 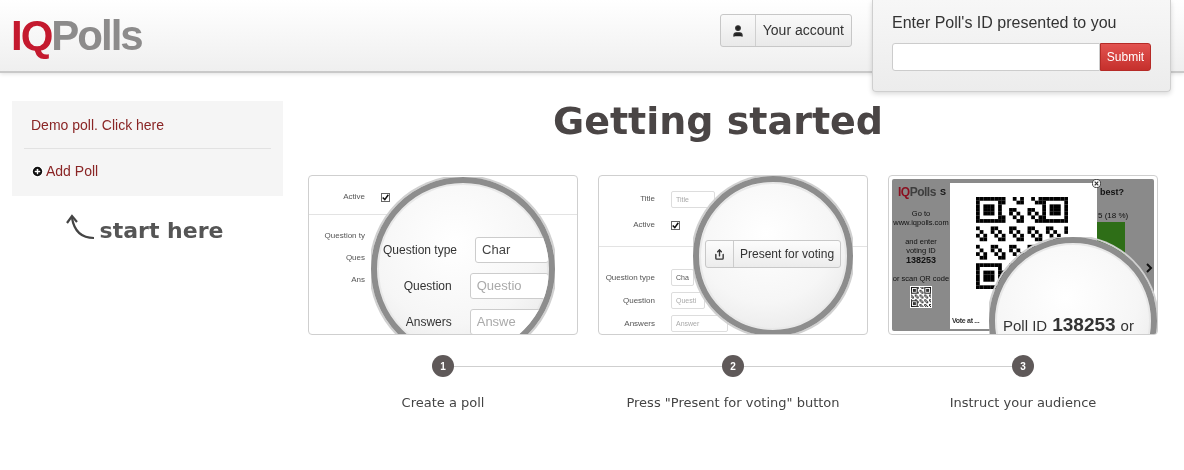 What do you see at coordinates (1112, 192) in the screenshot?
I see `question-text: best?` at bounding box center [1112, 192].